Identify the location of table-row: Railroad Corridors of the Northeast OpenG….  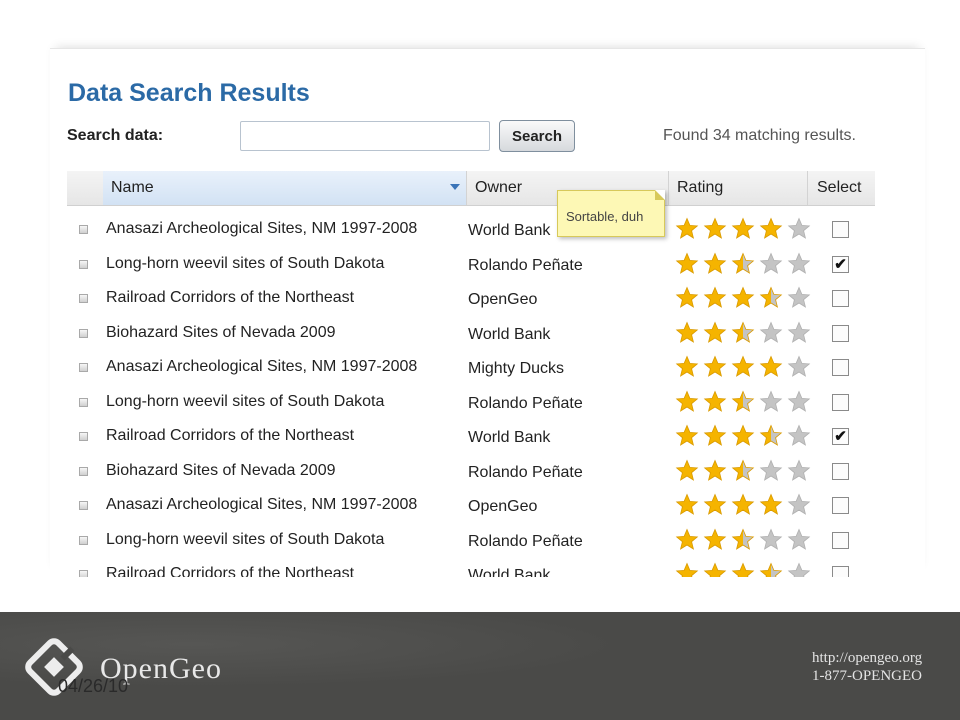
(471, 299).